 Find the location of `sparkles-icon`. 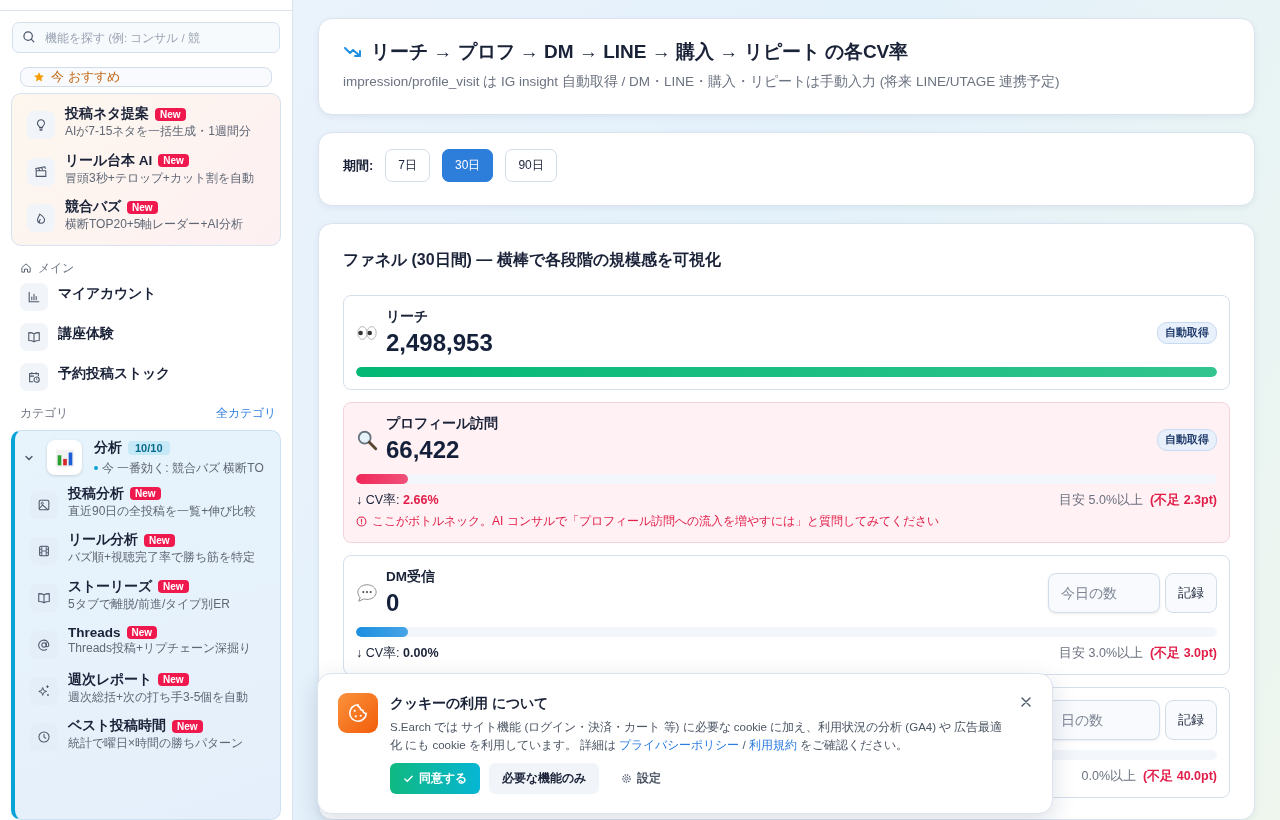

sparkles-icon is located at coordinates (44, 690).